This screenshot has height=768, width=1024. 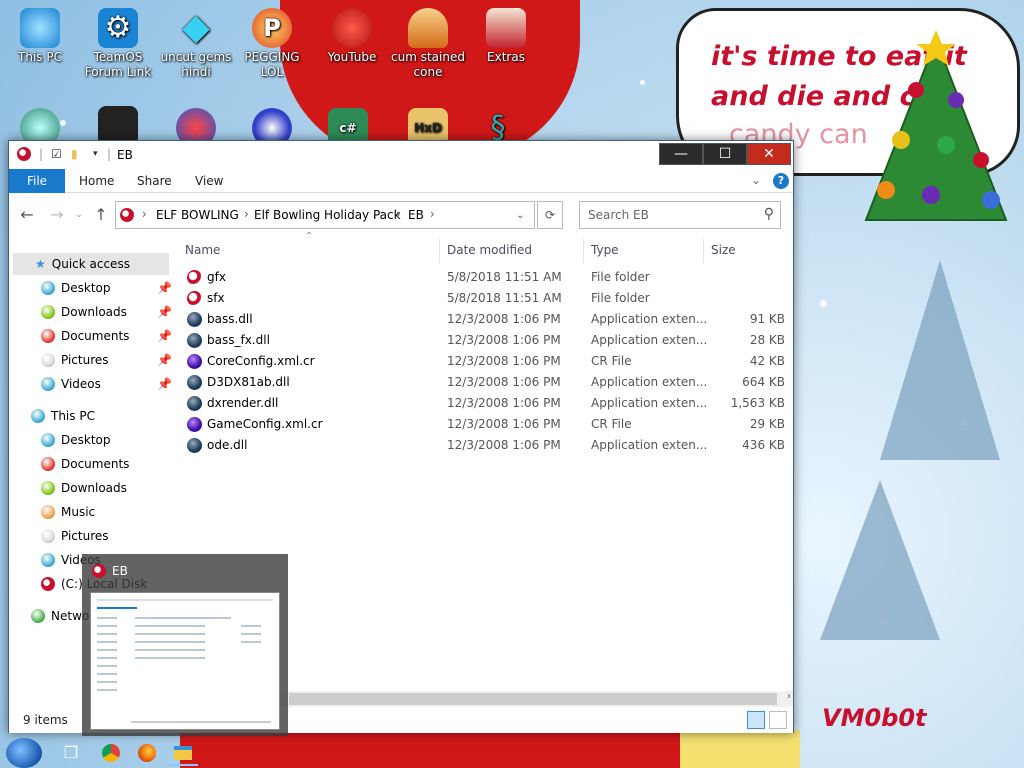 I want to click on column-header-name: Name, so click(x=202, y=250).